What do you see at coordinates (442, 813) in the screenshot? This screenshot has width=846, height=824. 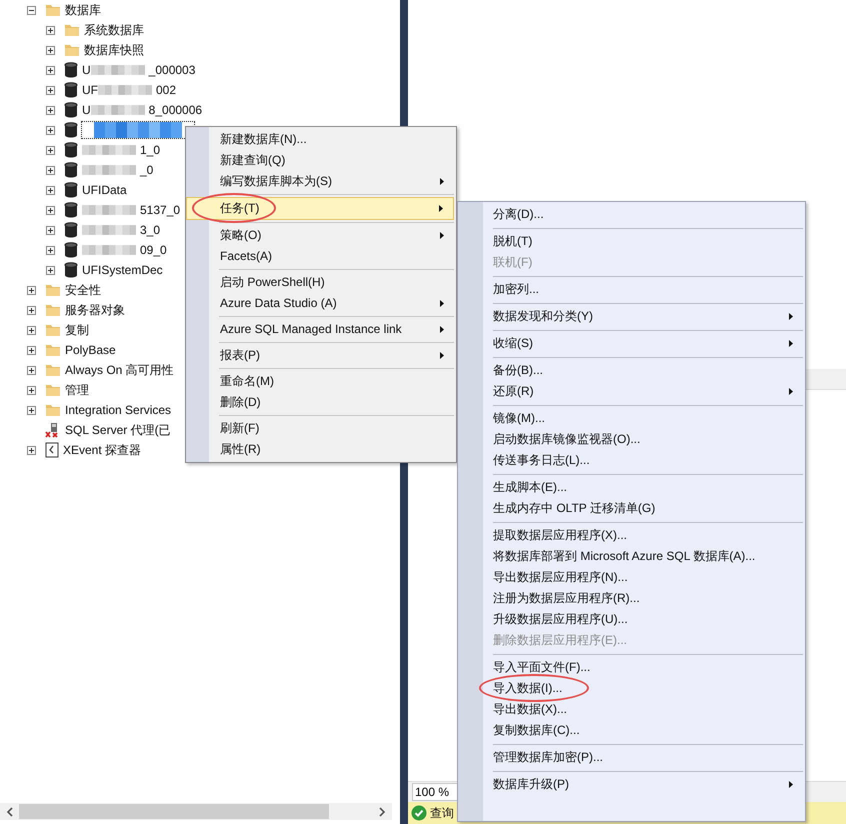 I see `status-text: 查询` at bounding box center [442, 813].